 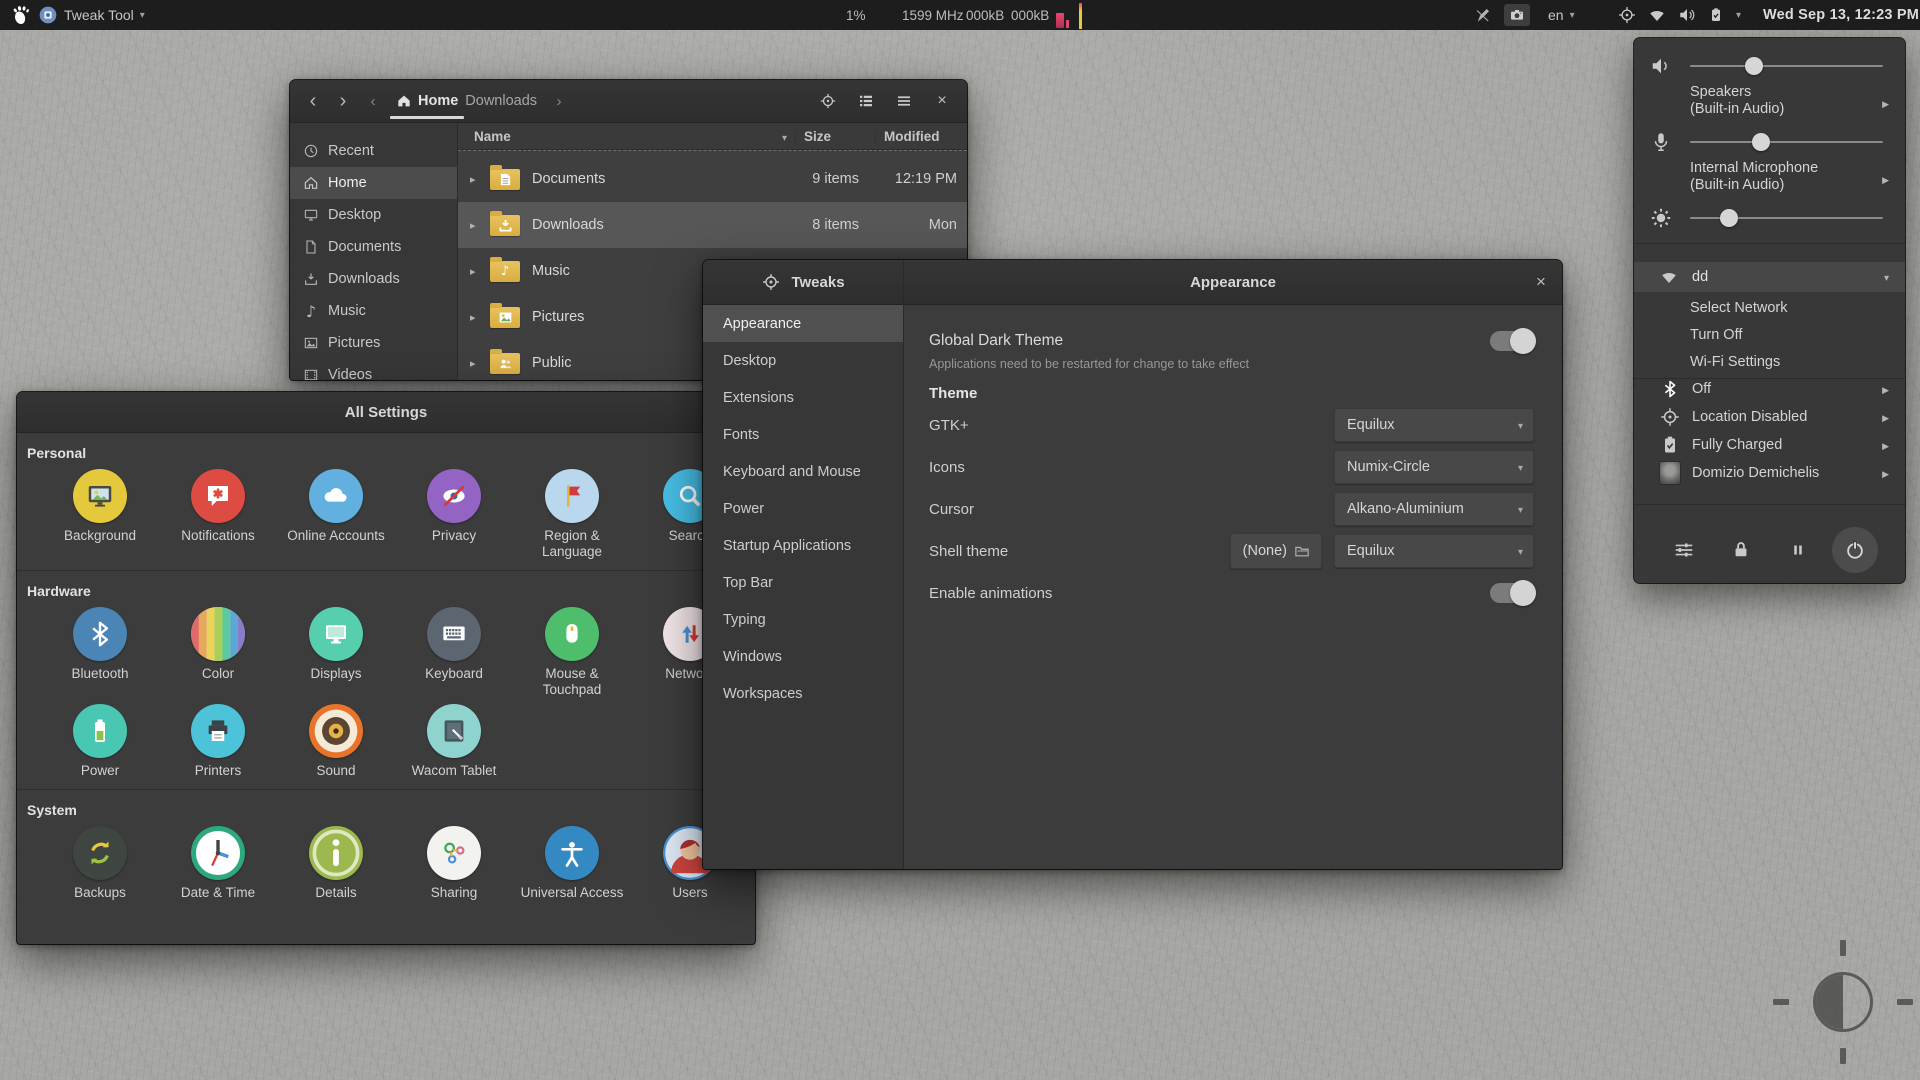 What do you see at coordinates (373, 101) in the screenshot?
I see `path-scroll-left-icon` at bounding box center [373, 101].